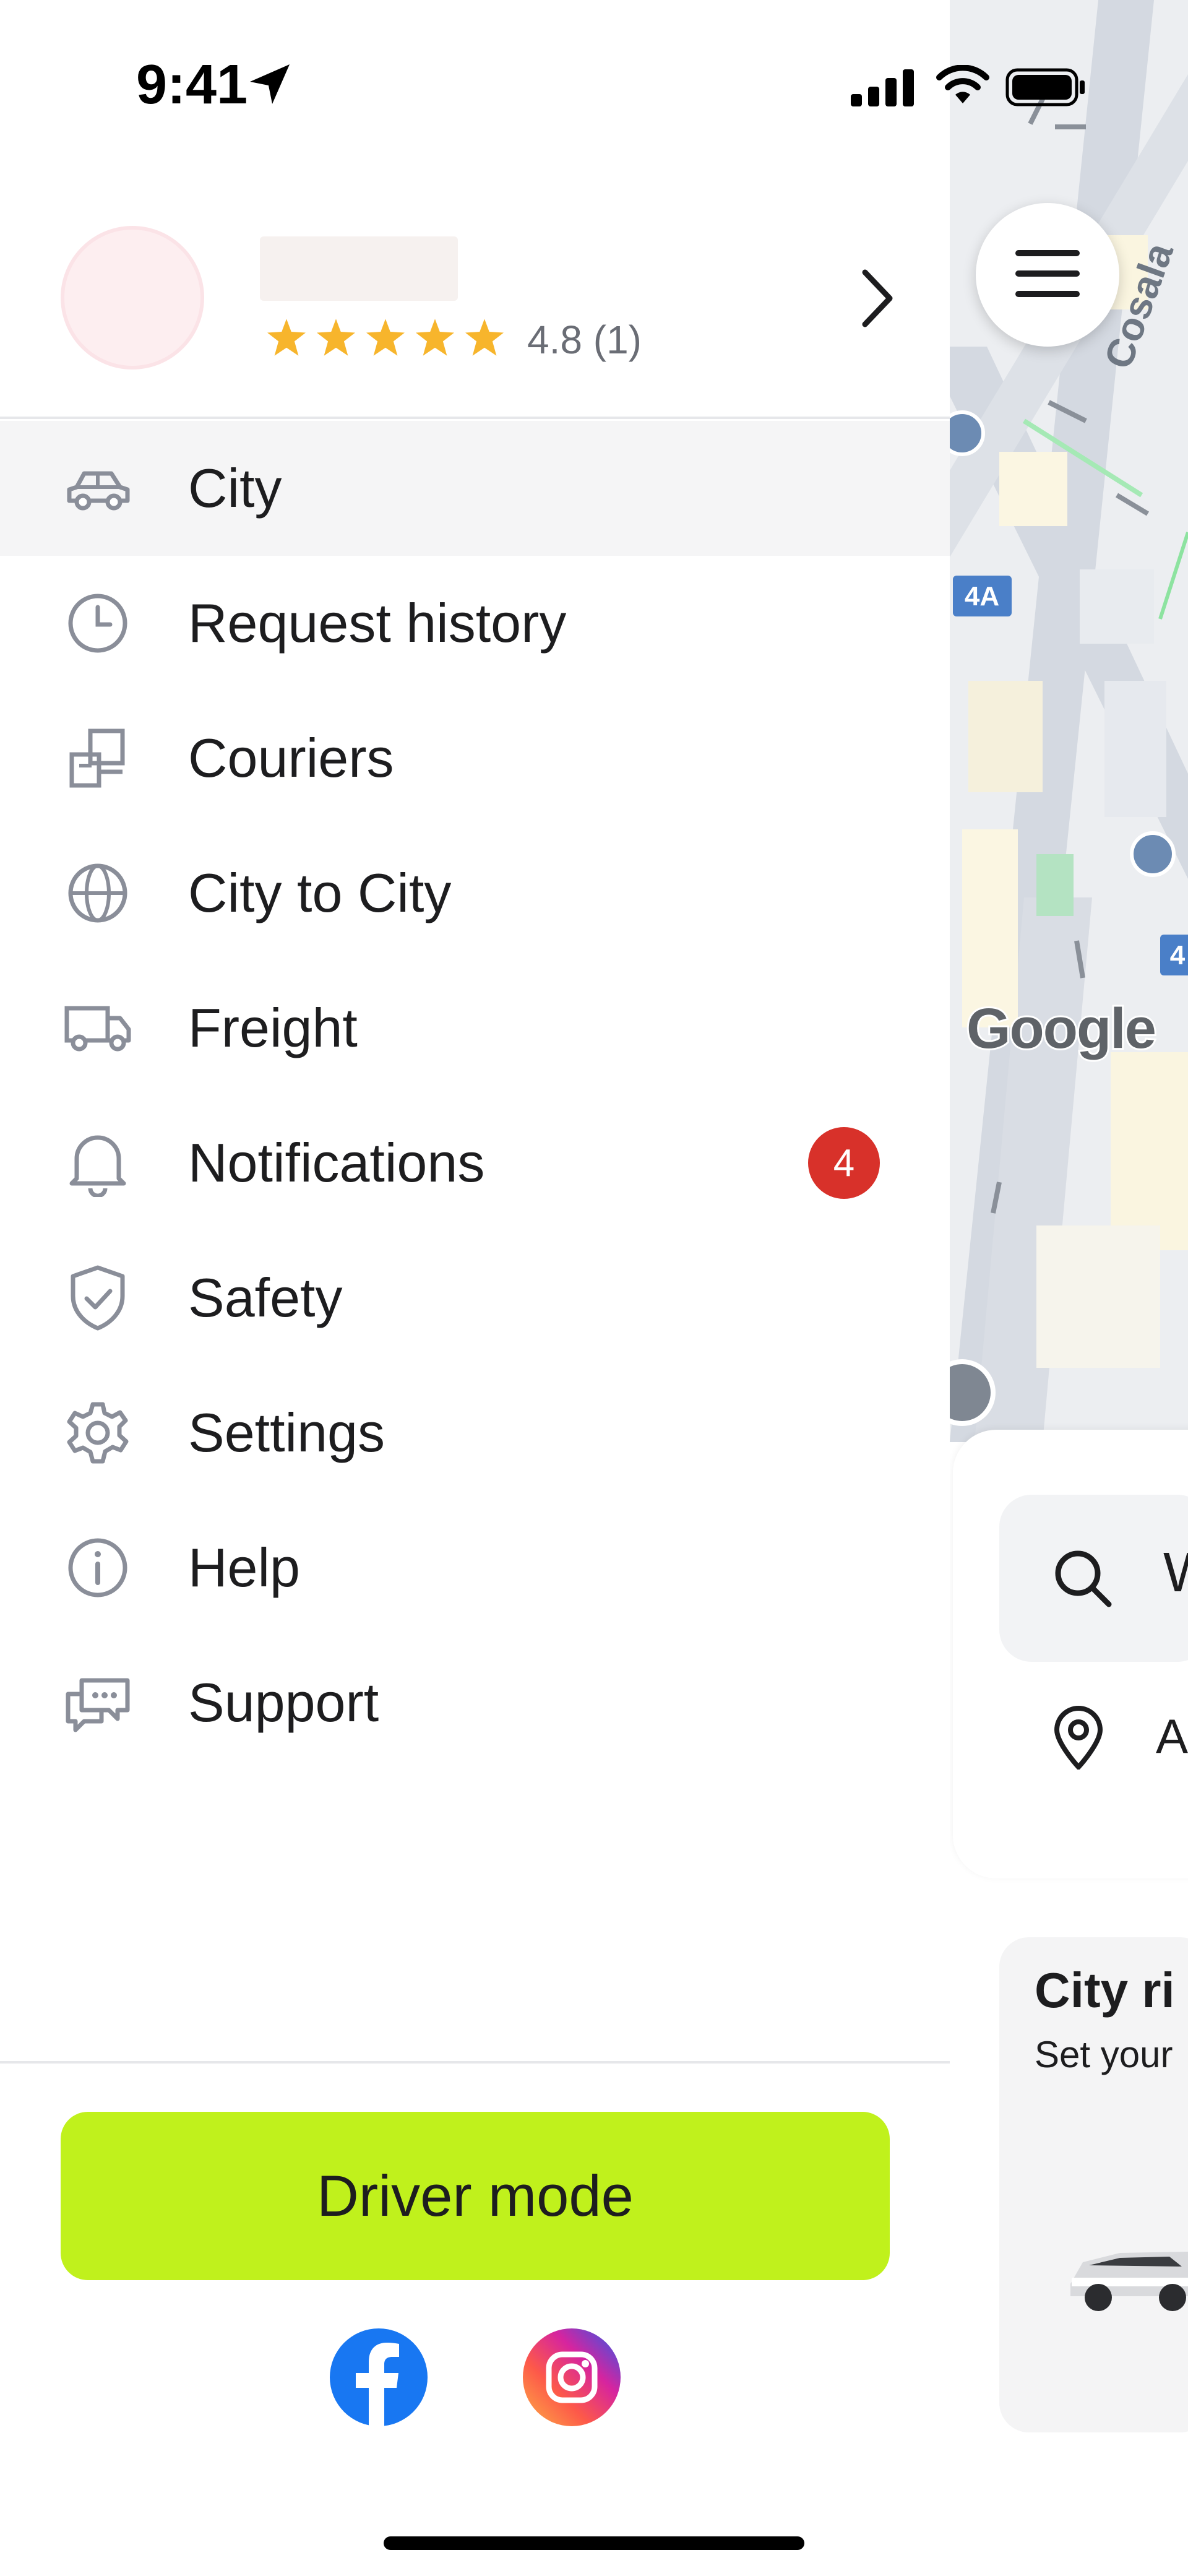 This screenshot has width=1188, height=2576. What do you see at coordinates (98, 1298) in the screenshot?
I see `shield-check-icon` at bounding box center [98, 1298].